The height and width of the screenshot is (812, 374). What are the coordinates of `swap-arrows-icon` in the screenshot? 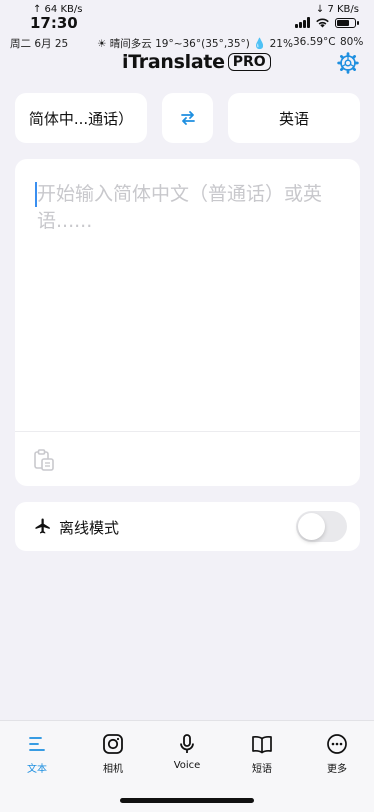 It's located at (187, 118).